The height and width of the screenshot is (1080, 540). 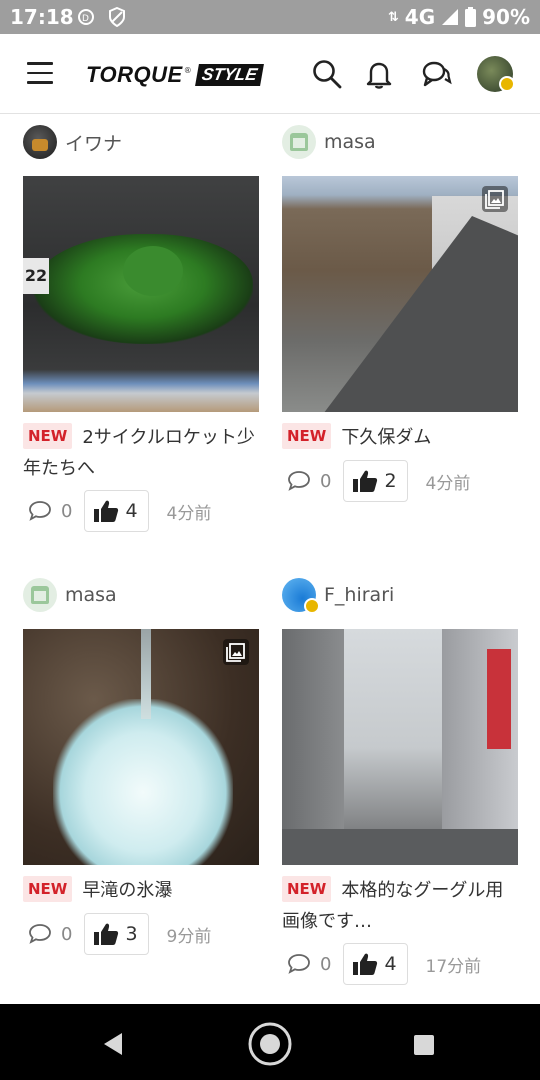 What do you see at coordinates (270, 17) in the screenshot?
I see `status-bar: 17:18 D ⇅ 4G 90%` at bounding box center [270, 17].